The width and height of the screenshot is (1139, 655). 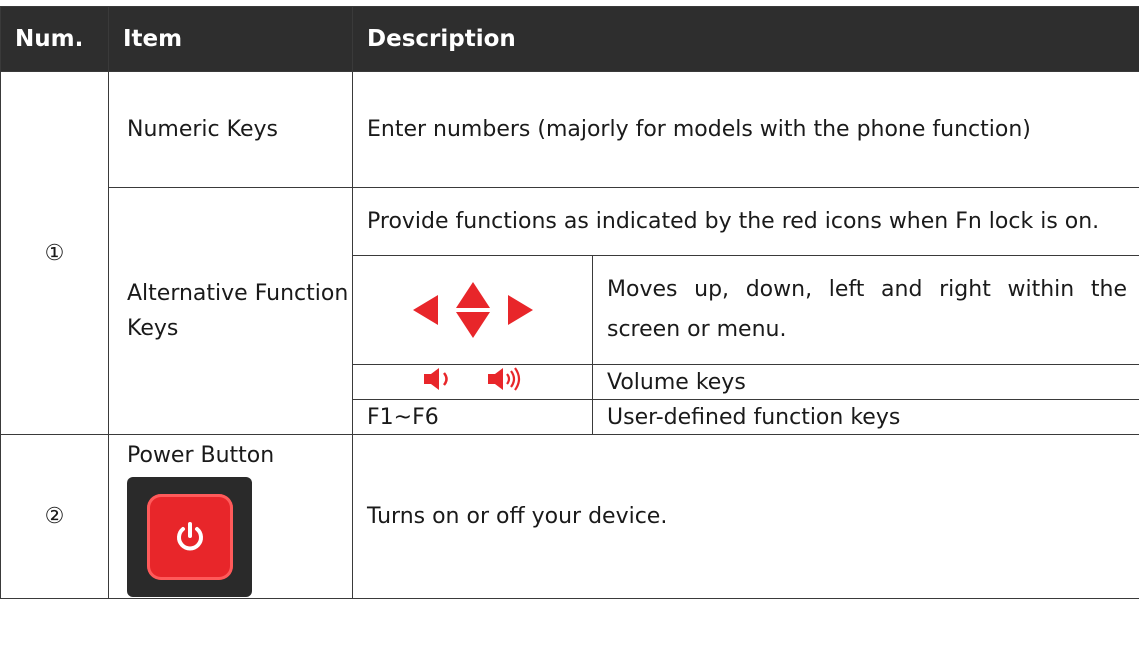 I want to click on volume-keys-cell, so click(x=472, y=382).